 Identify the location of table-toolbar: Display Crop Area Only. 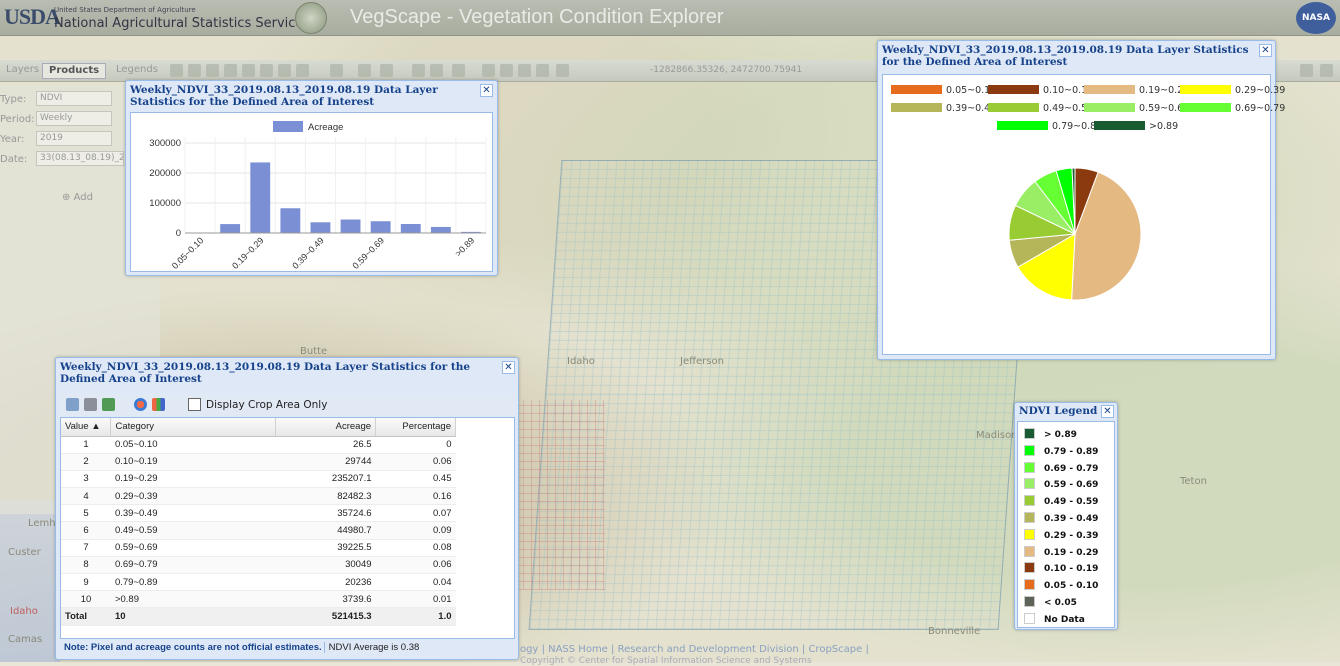
(287, 405).